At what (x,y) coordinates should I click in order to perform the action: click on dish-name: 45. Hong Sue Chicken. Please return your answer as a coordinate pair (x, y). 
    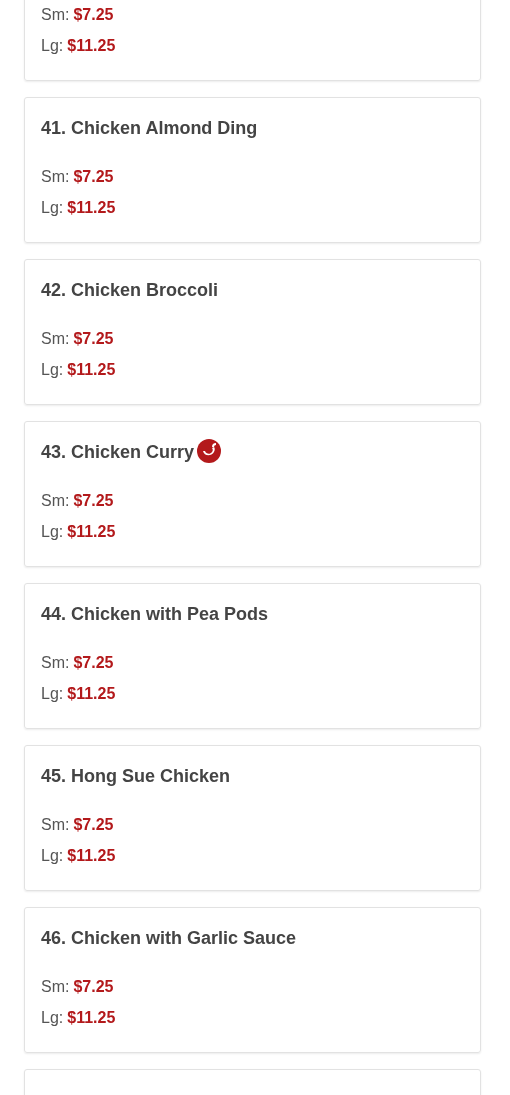
    Looking at the image, I should click on (136, 776).